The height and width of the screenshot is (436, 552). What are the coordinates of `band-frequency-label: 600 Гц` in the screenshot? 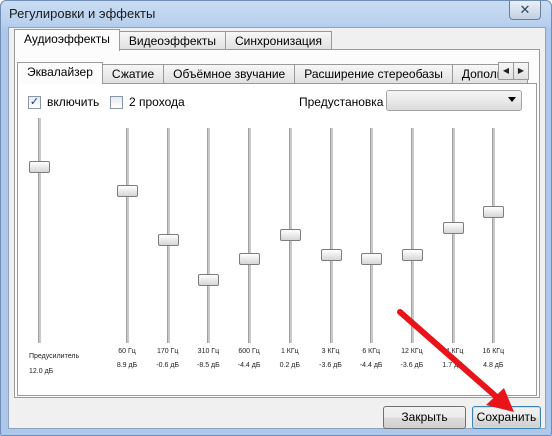 It's located at (249, 351).